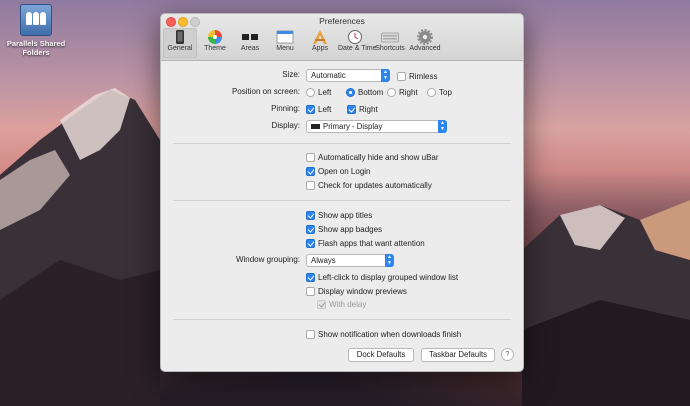  I want to click on with-delay-checkbox: With delay, so click(341, 304).